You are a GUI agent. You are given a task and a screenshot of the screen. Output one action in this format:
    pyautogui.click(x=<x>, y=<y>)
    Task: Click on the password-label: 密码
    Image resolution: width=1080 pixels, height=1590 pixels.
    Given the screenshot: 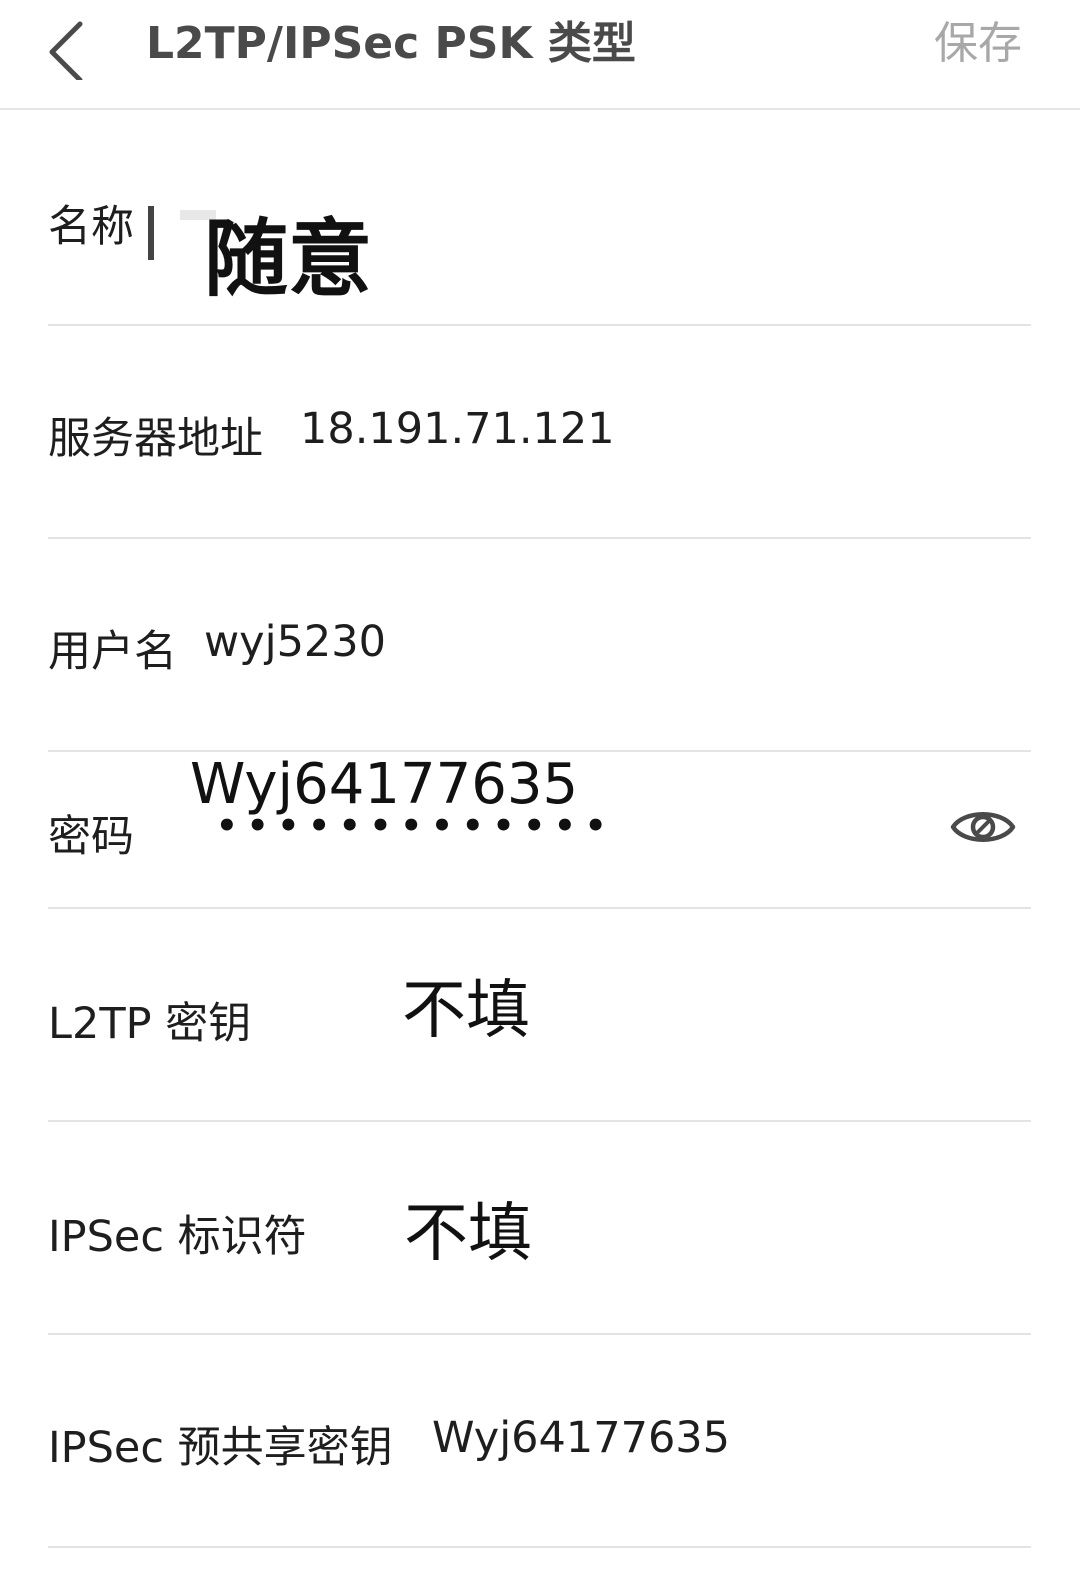 What is the action you would take?
    pyautogui.click(x=91, y=837)
    